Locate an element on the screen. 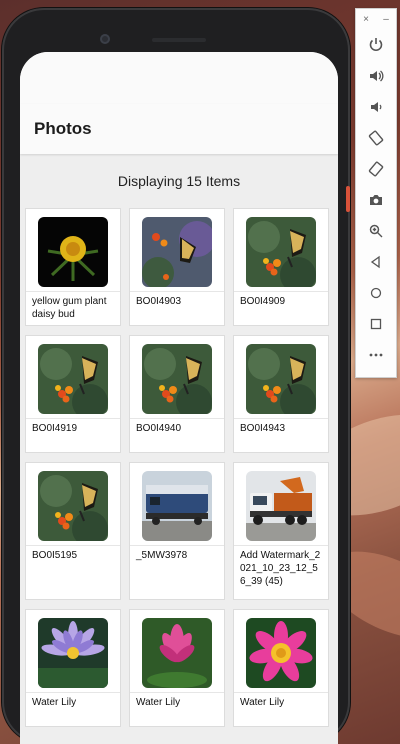 The width and height of the screenshot is (400, 744). minimize-window-button: – is located at coordinates (386, 19).